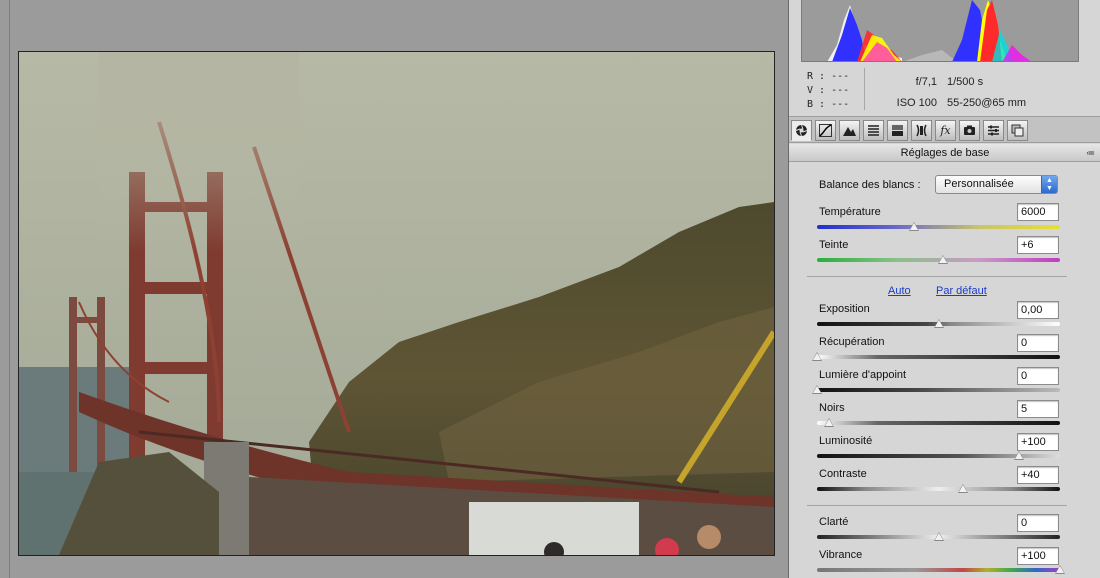 This screenshot has width=1100, height=578. I want to click on section-title: Réglages de base, so click(945, 153).